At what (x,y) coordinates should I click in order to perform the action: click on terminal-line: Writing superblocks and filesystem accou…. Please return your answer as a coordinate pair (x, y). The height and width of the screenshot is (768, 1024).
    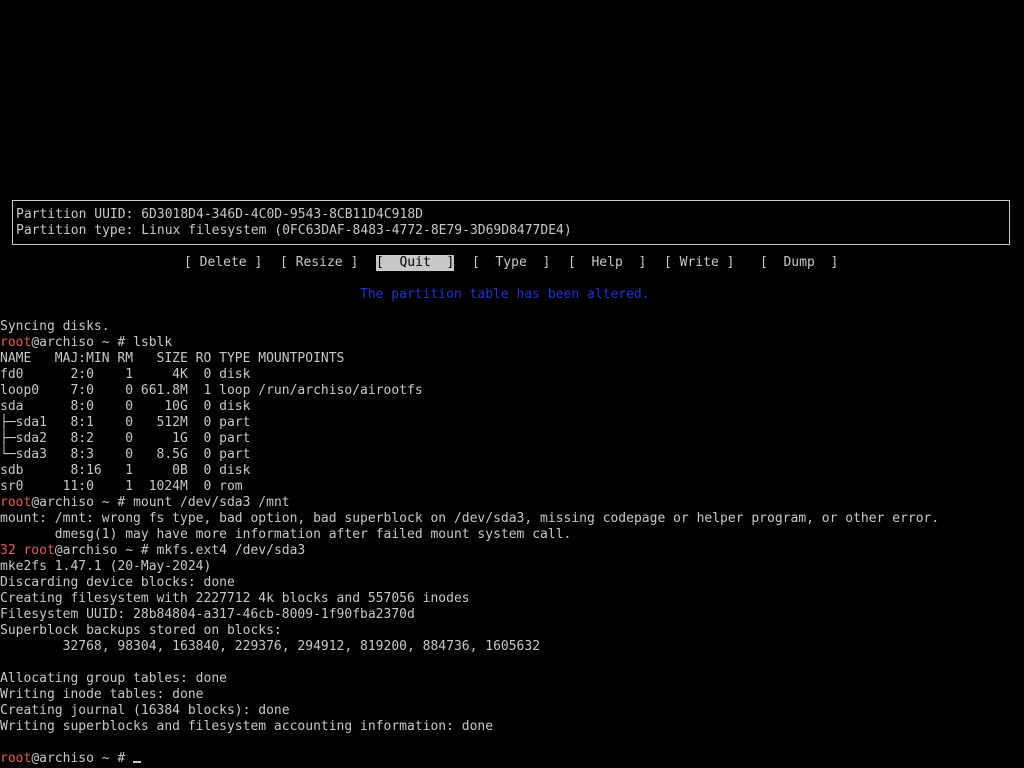
    Looking at the image, I should click on (247, 726).